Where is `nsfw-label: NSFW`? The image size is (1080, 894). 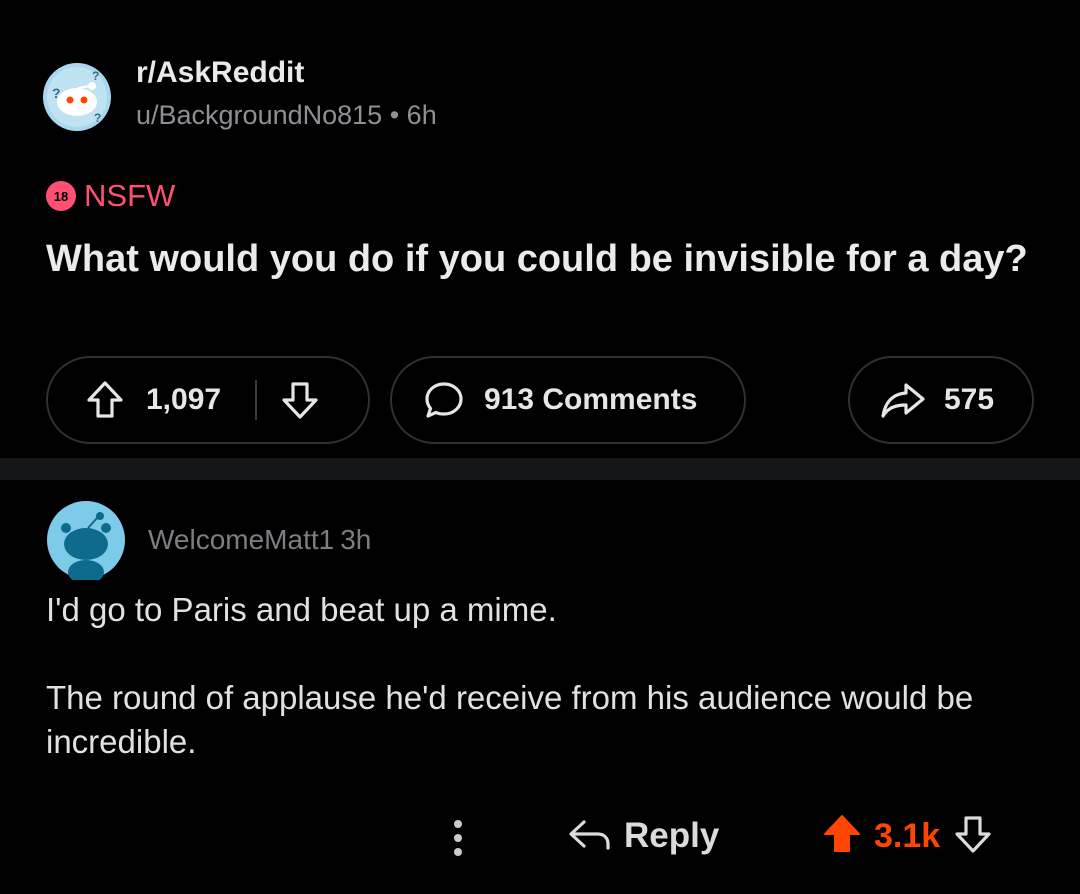 nsfw-label: NSFW is located at coordinates (130, 195).